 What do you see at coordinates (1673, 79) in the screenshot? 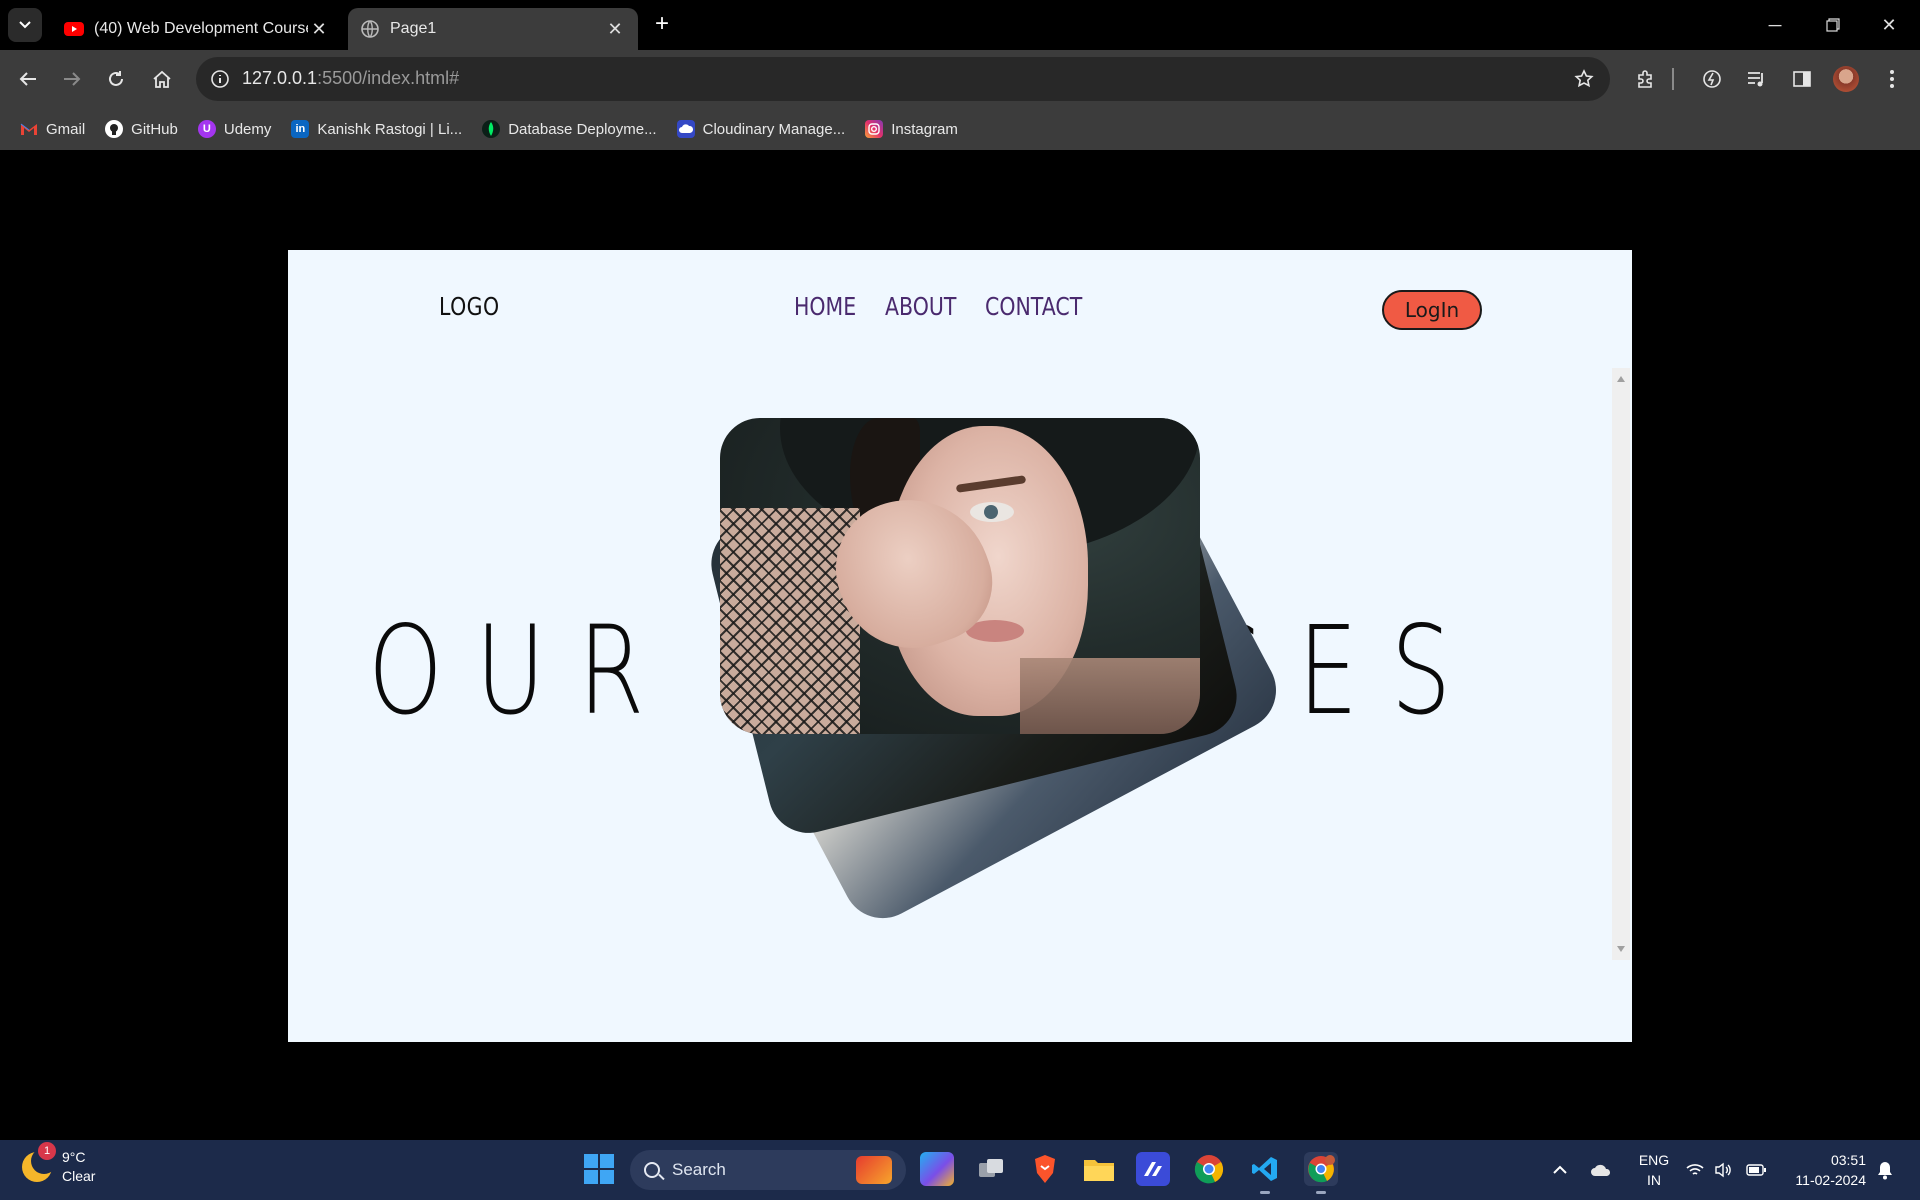
I see `toolbar-divider` at bounding box center [1673, 79].